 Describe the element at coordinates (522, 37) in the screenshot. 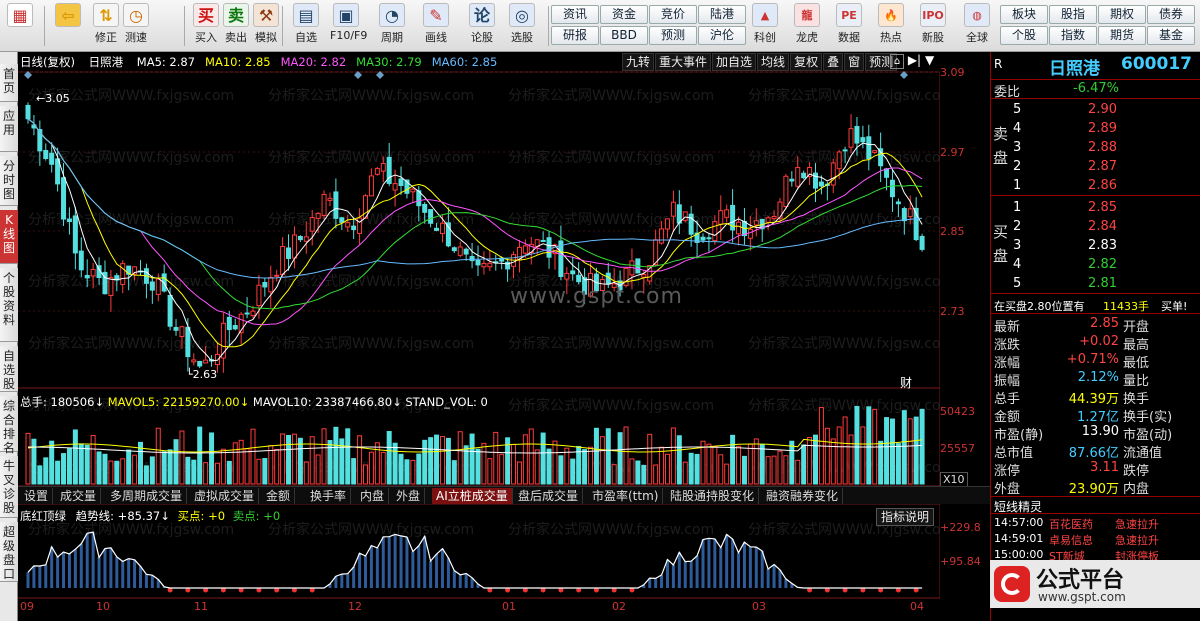

I see `toolbar-button-label: 选股` at that location.